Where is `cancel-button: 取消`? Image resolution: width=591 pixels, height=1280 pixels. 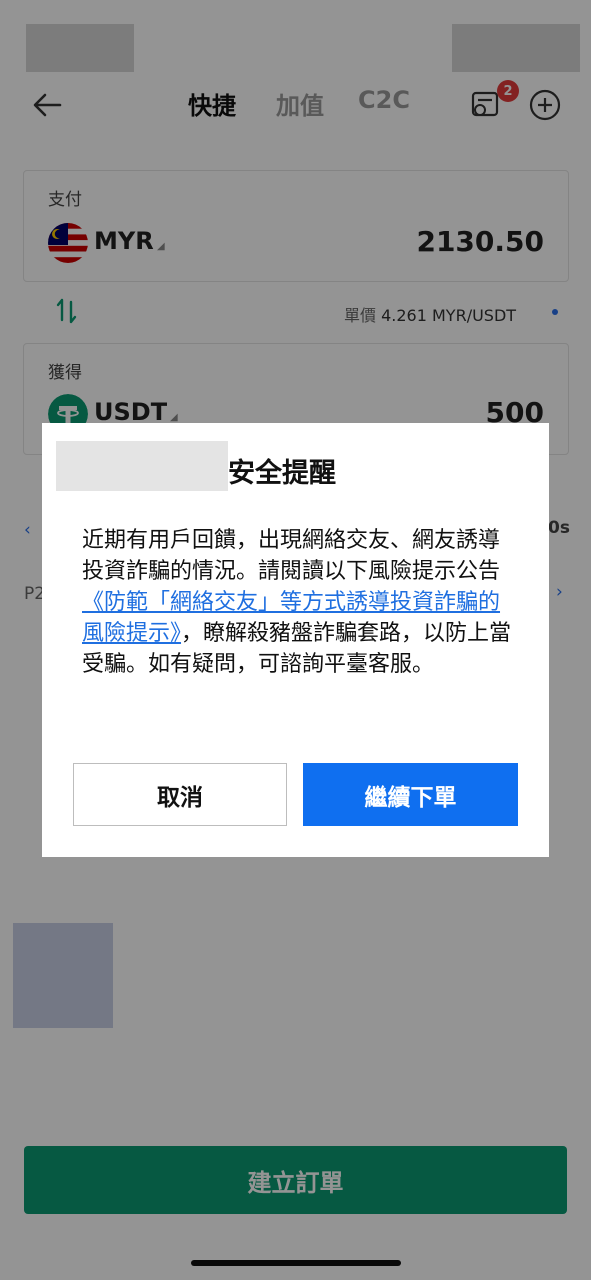
cancel-button: 取消 is located at coordinates (180, 794).